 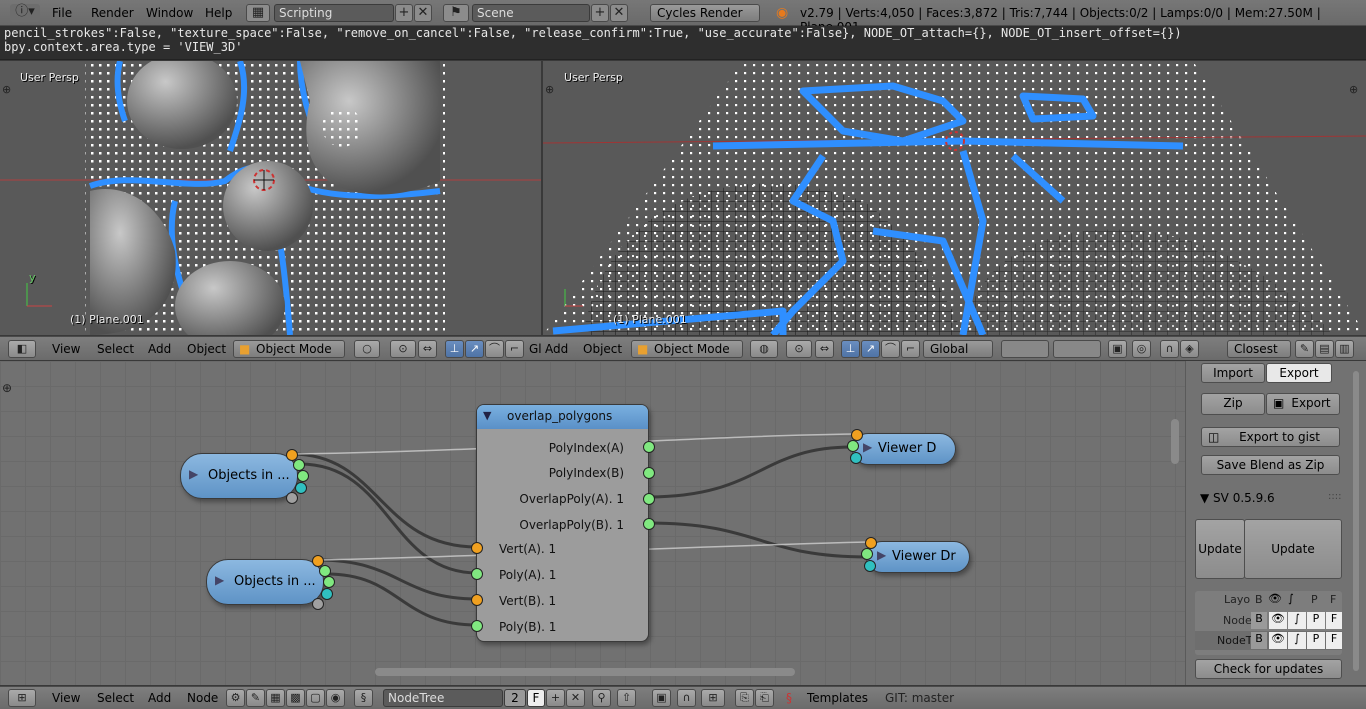 What do you see at coordinates (456, 13) in the screenshot?
I see `scene-icon: ⚑` at bounding box center [456, 13].